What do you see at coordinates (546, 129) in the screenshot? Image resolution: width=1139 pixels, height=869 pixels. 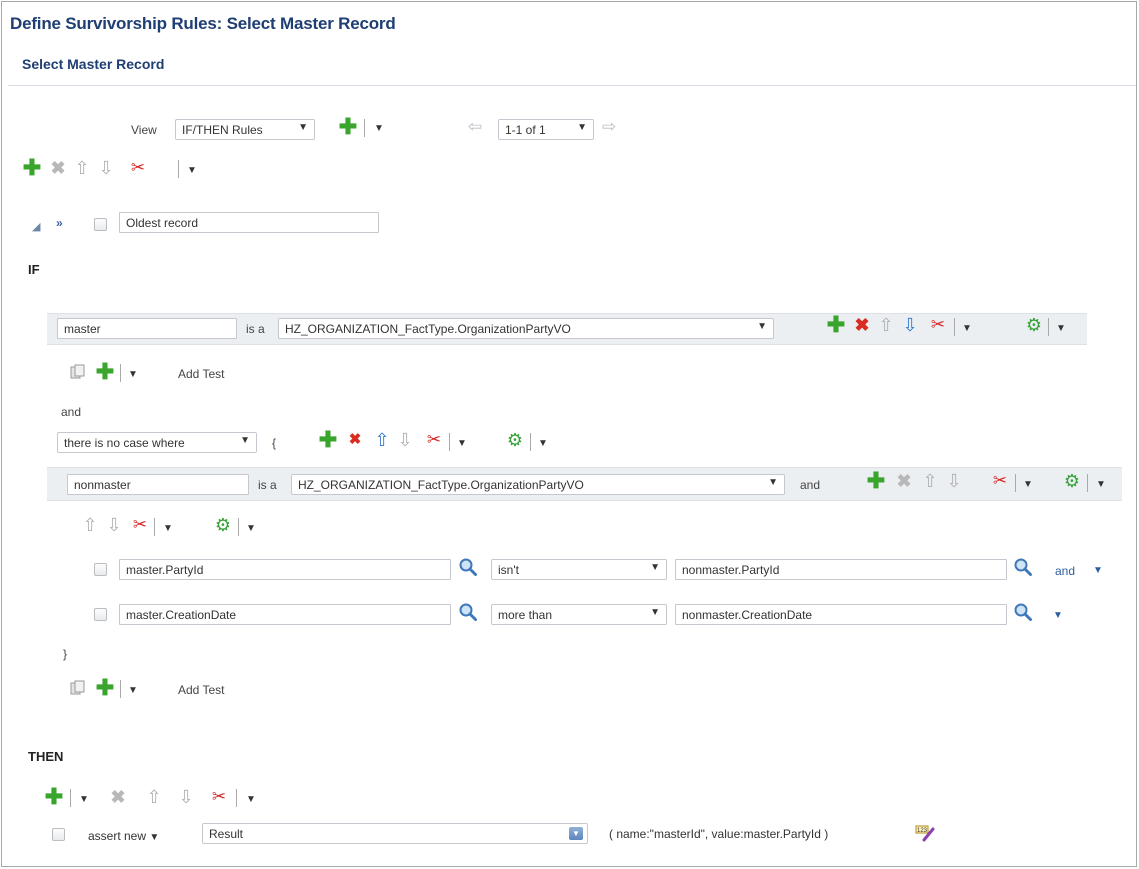 I see `pager-select: 1-1 of 1 ▼` at bounding box center [546, 129].